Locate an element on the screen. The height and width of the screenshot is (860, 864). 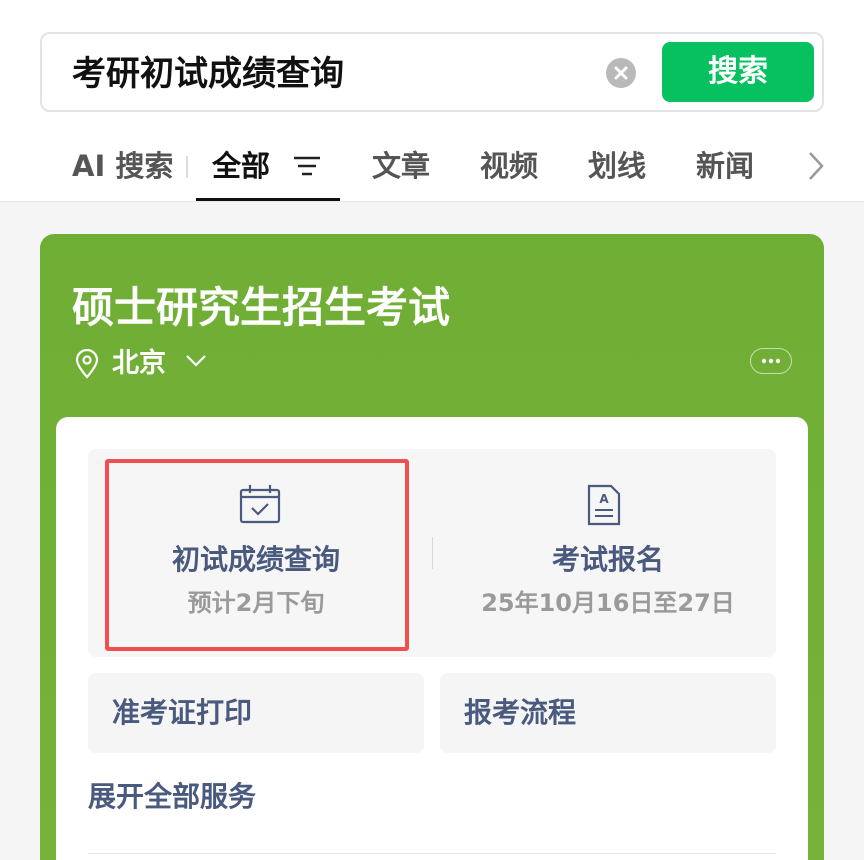
application-process-button: 报考流程 is located at coordinates (608, 713).